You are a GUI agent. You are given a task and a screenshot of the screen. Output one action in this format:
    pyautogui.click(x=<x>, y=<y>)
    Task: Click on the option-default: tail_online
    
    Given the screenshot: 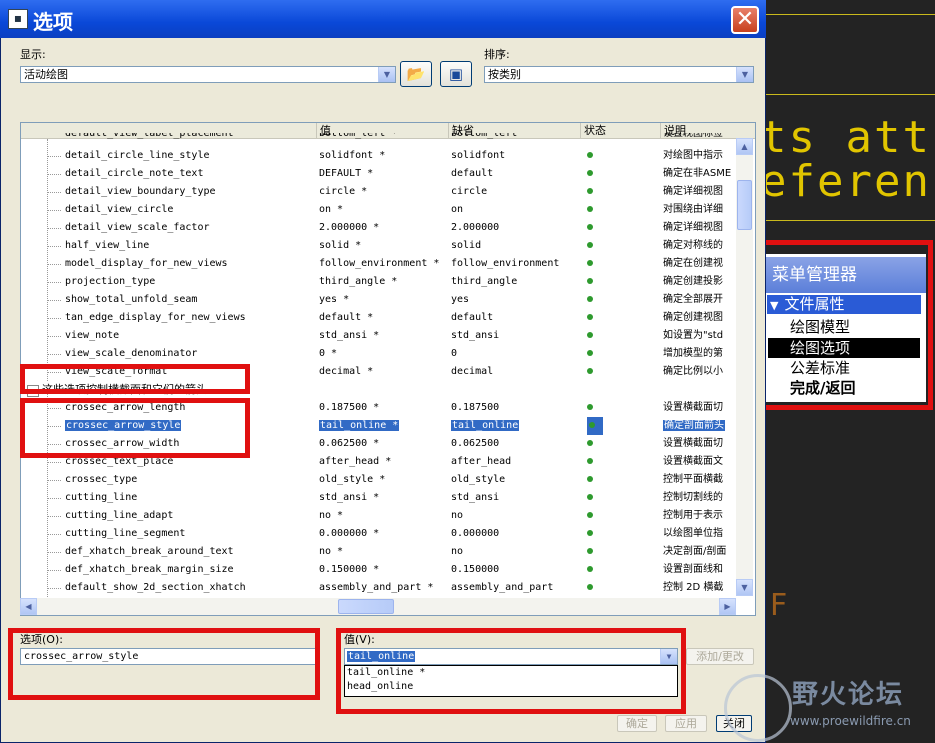 What is the action you would take?
    pyautogui.click(x=515, y=426)
    